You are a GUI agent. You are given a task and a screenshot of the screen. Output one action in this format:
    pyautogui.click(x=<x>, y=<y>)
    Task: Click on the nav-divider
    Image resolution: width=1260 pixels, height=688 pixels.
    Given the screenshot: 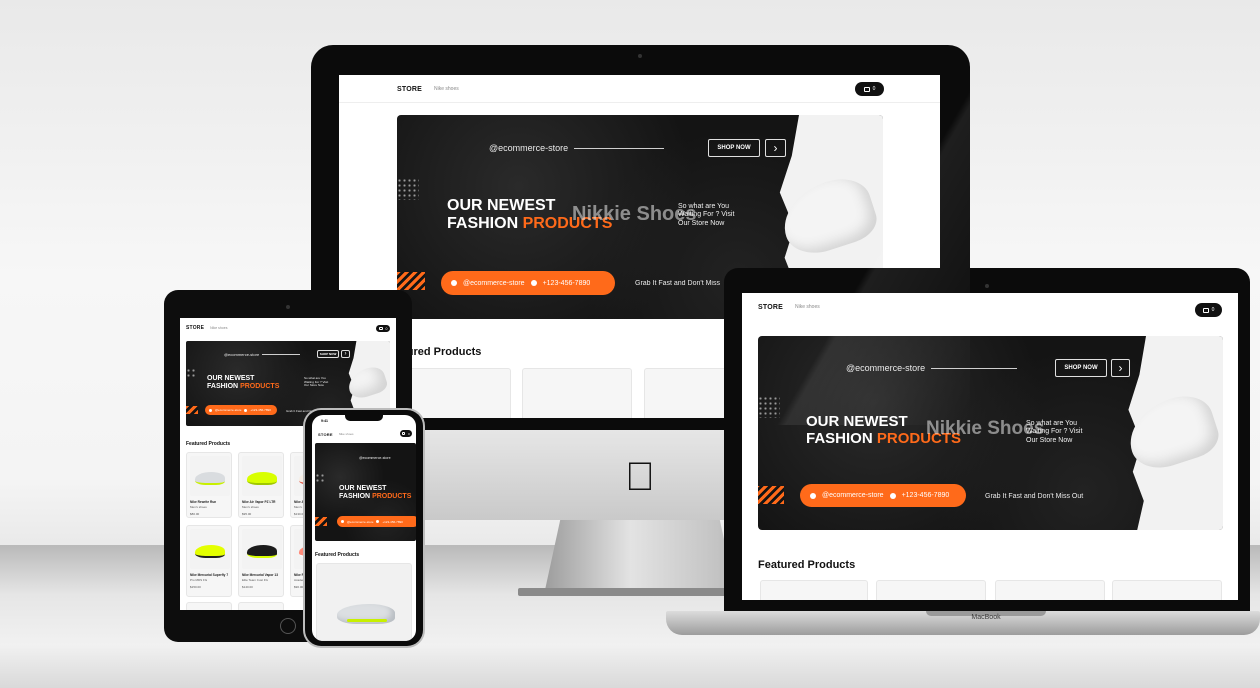 What is the action you would take?
    pyautogui.click(x=639, y=102)
    